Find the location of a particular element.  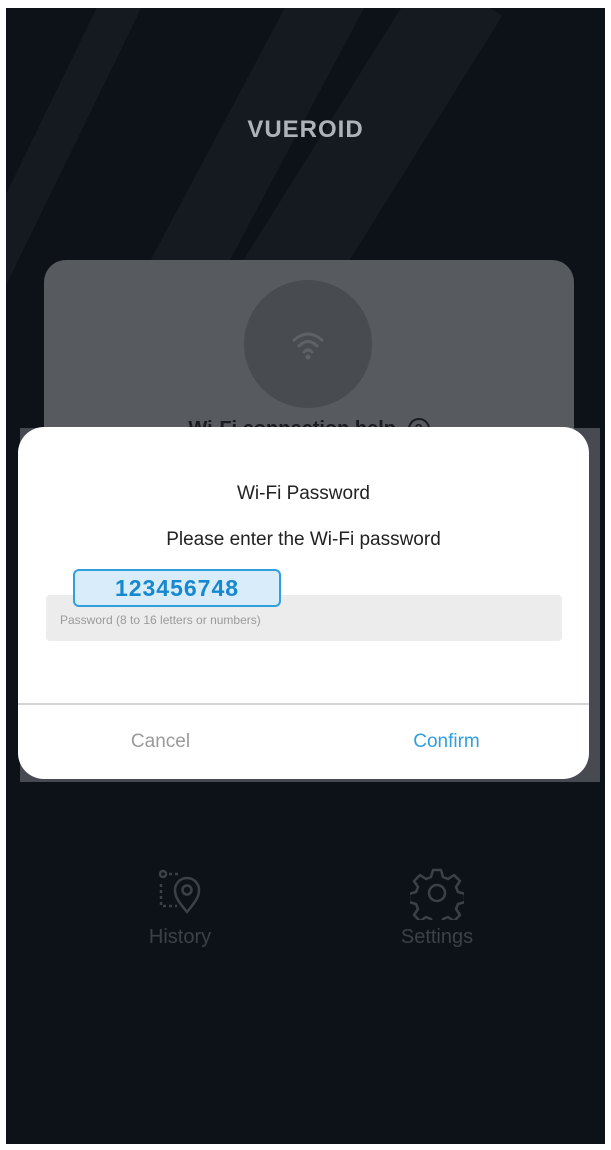

cancel-button: Cancel is located at coordinates (160, 742).